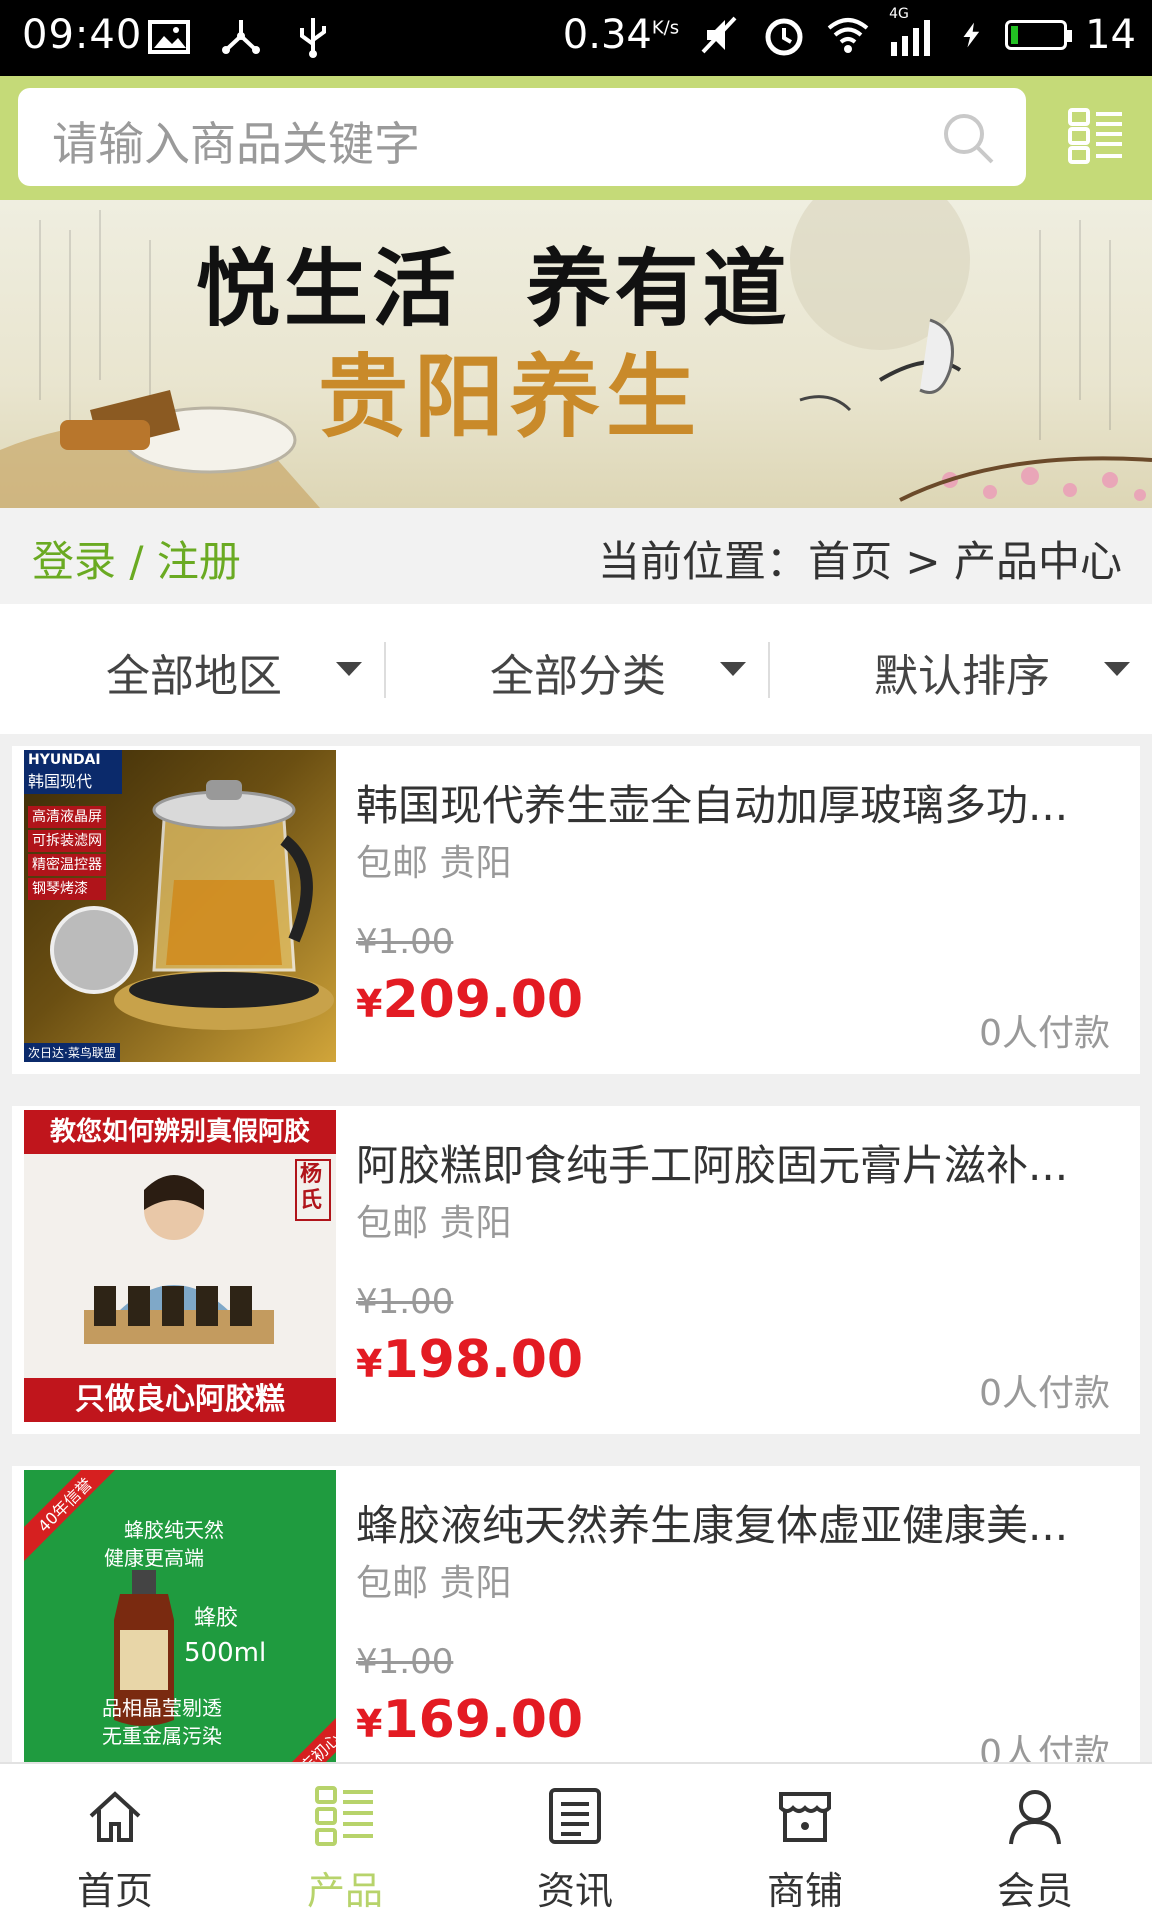  Describe the element at coordinates (114, 1891) in the screenshot. I see `tab-home-label: 首页` at that location.